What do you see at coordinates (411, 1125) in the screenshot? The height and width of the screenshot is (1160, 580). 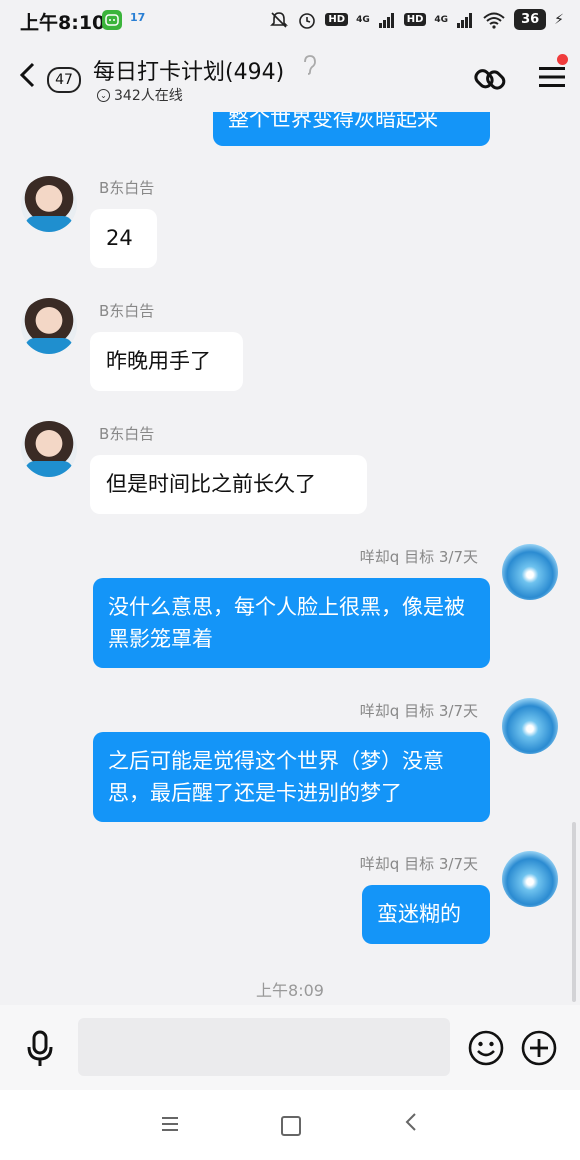 I see `nav-back-icon` at bounding box center [411, 1125].